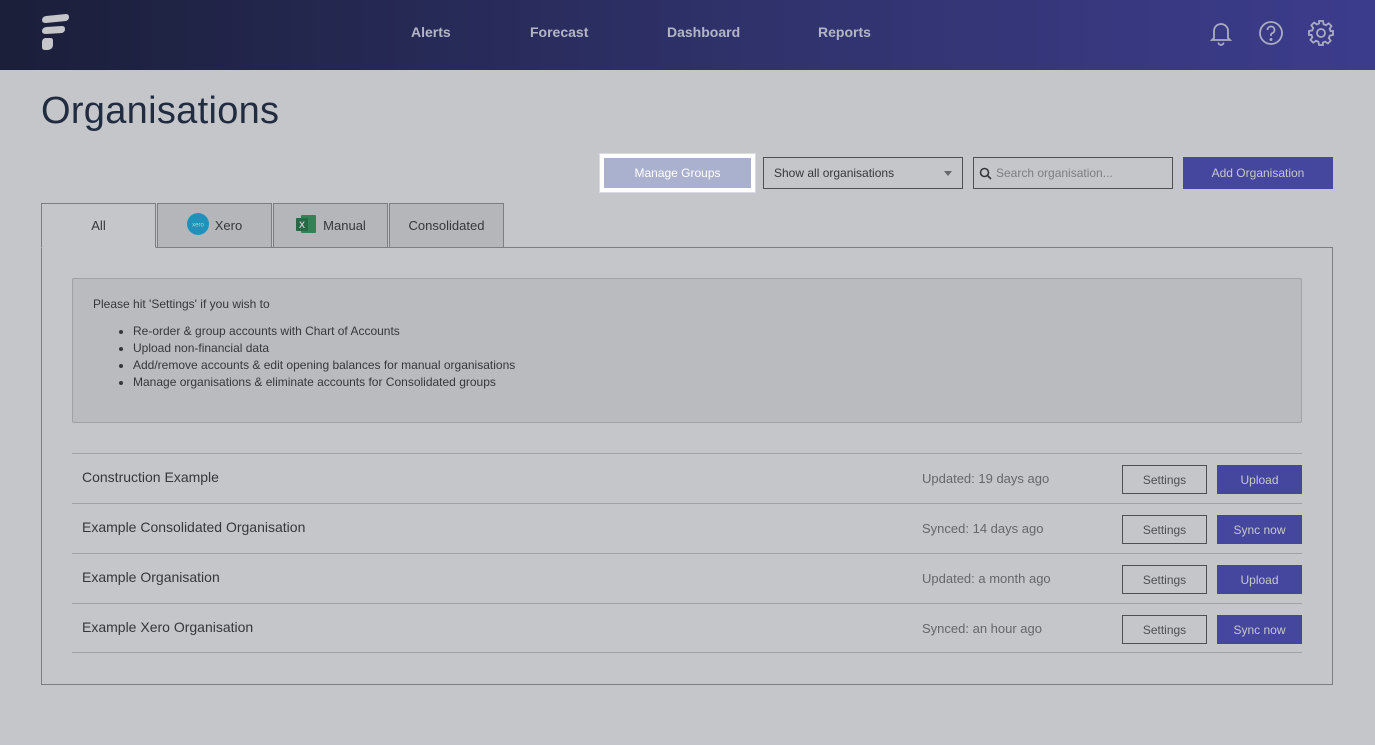 Image resolution: width=1375 pixels, height=745 pixels. What do you see at coordinates (983, 528) in the screenshot?
I see `organisation-status: Synced: 14 days ago` at bounding box center [983, 528].